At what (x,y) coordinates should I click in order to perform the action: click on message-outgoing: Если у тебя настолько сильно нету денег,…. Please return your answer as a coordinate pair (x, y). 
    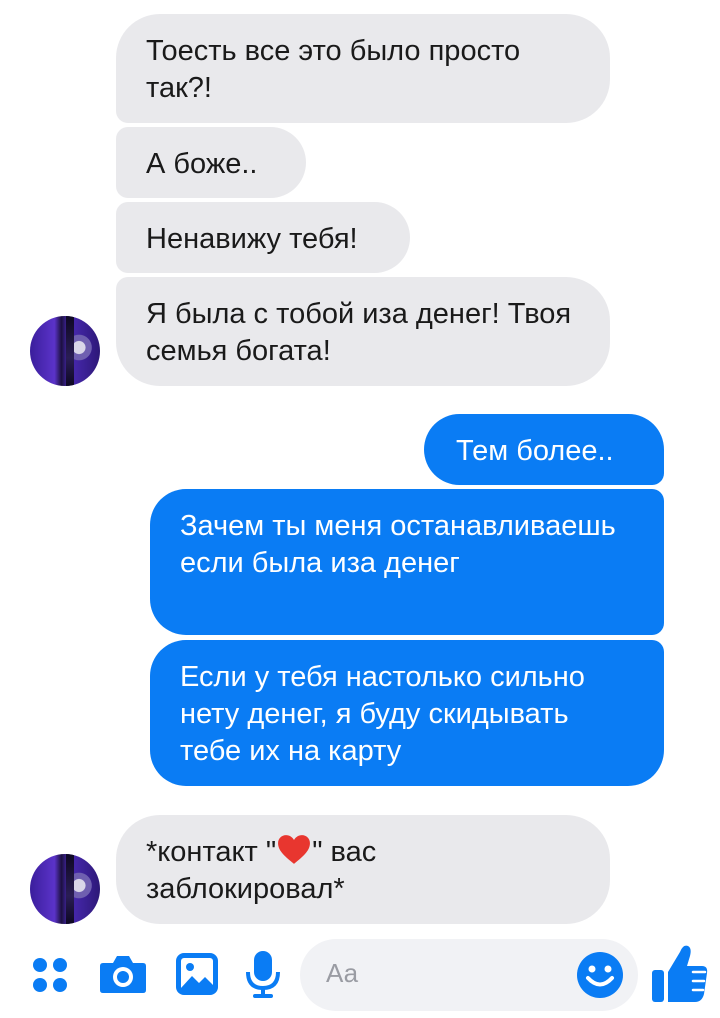
    Looking at the image, I should click on (407, 713).